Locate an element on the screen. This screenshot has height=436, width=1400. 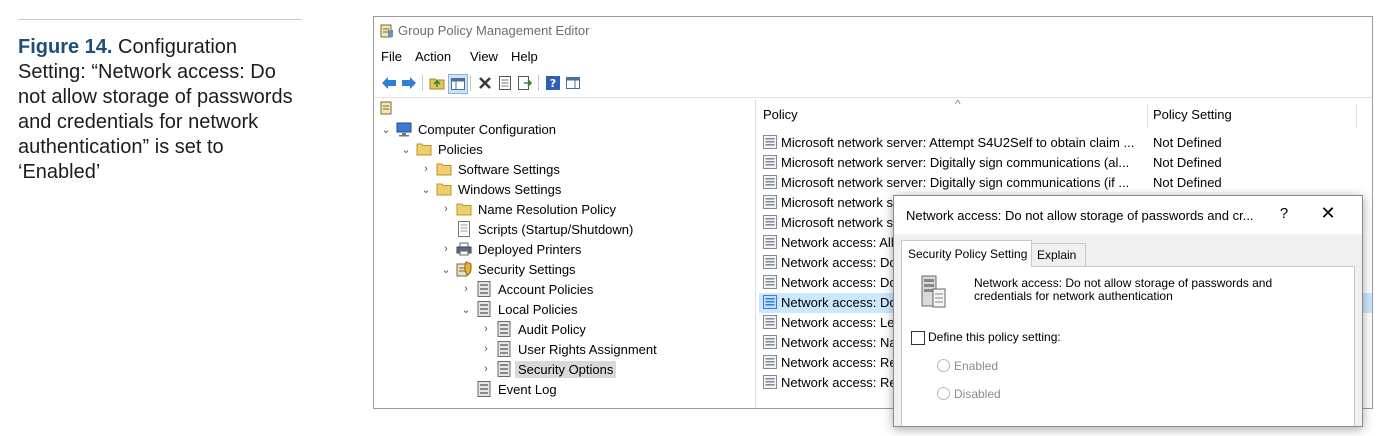
tab-label: Explain is located at coordinates (1057, 255).